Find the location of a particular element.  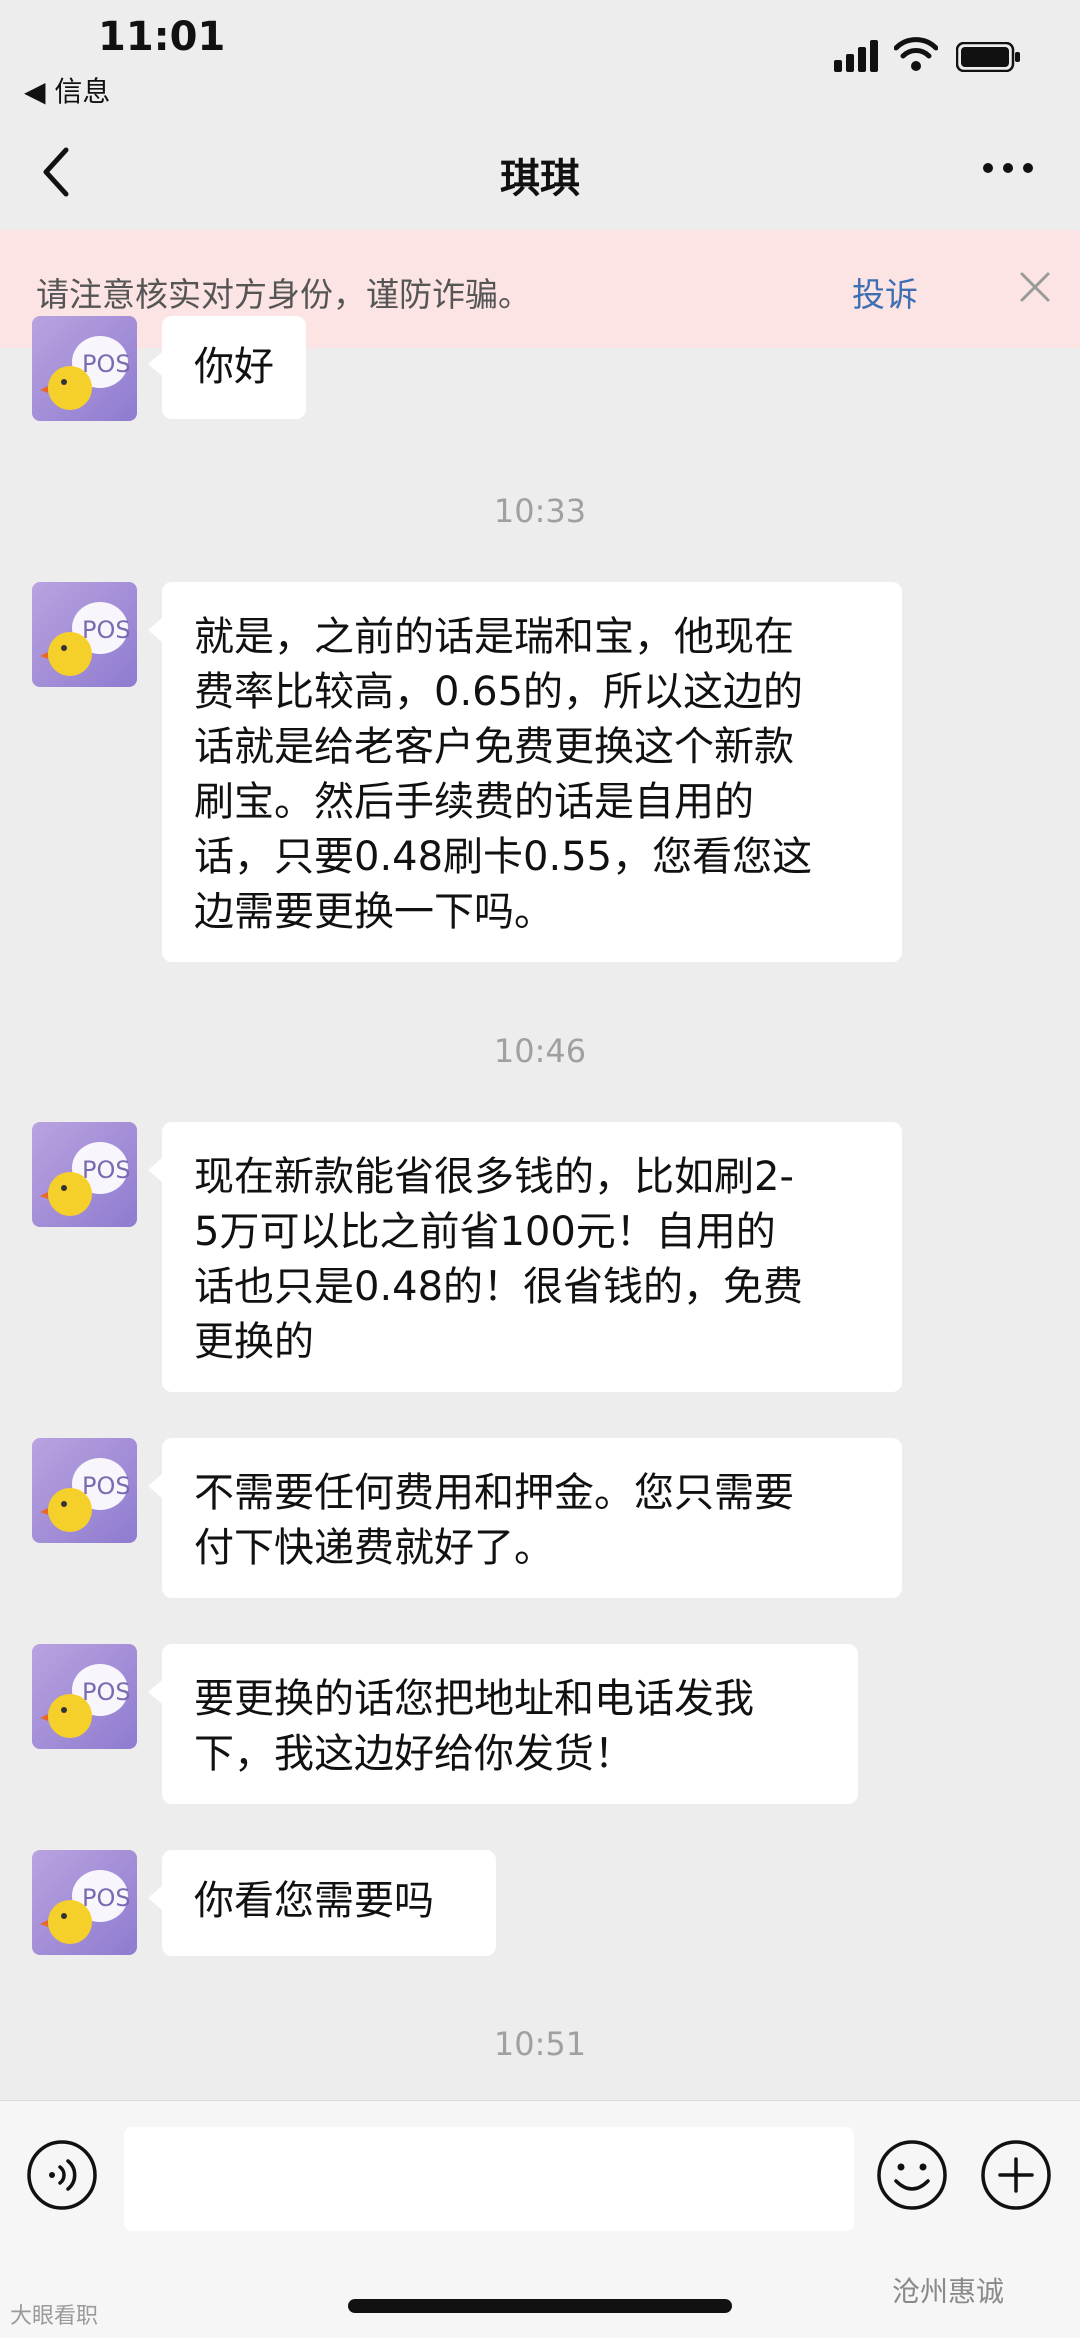

message-timestamp: 10:33 is located at coordinates (540, 511).